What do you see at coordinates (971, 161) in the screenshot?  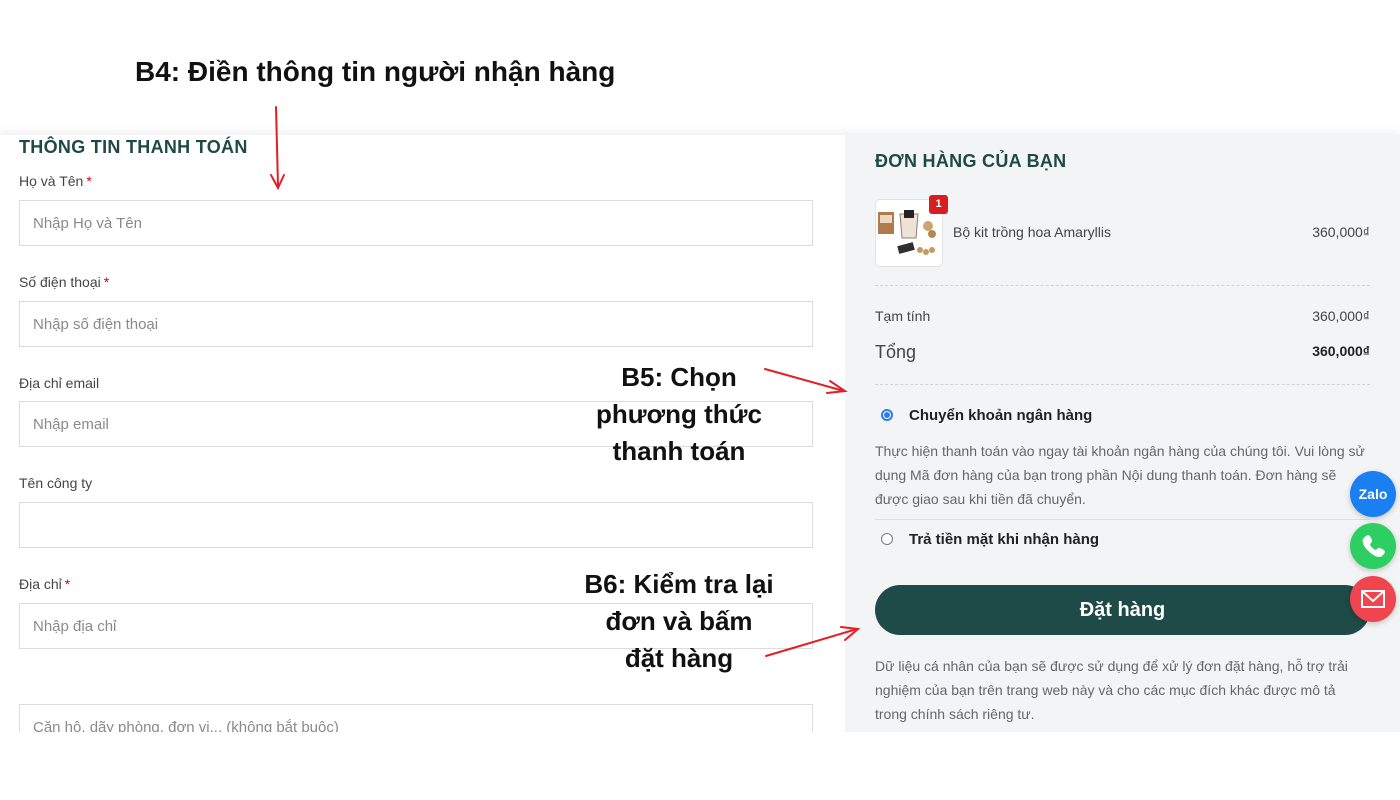 I see `order-title: ĐƠN HÀNG CỦA BẠN` at bounding box center [971, 161].